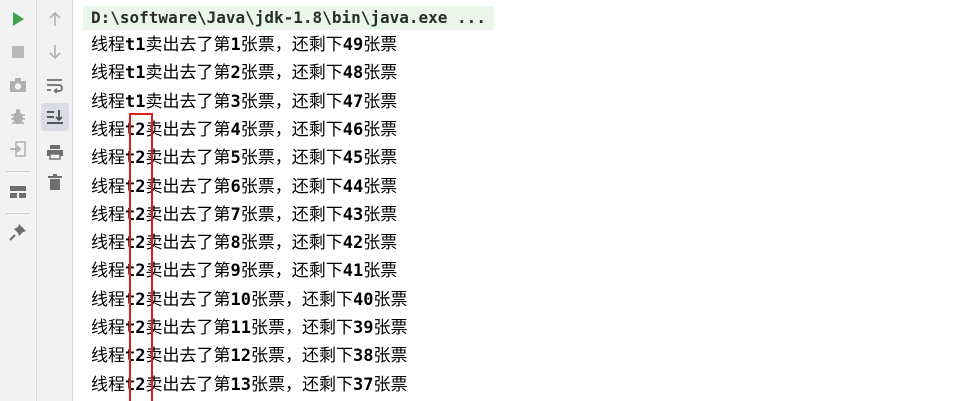  I want to click on remaining-count: 47, so click(353, 101).